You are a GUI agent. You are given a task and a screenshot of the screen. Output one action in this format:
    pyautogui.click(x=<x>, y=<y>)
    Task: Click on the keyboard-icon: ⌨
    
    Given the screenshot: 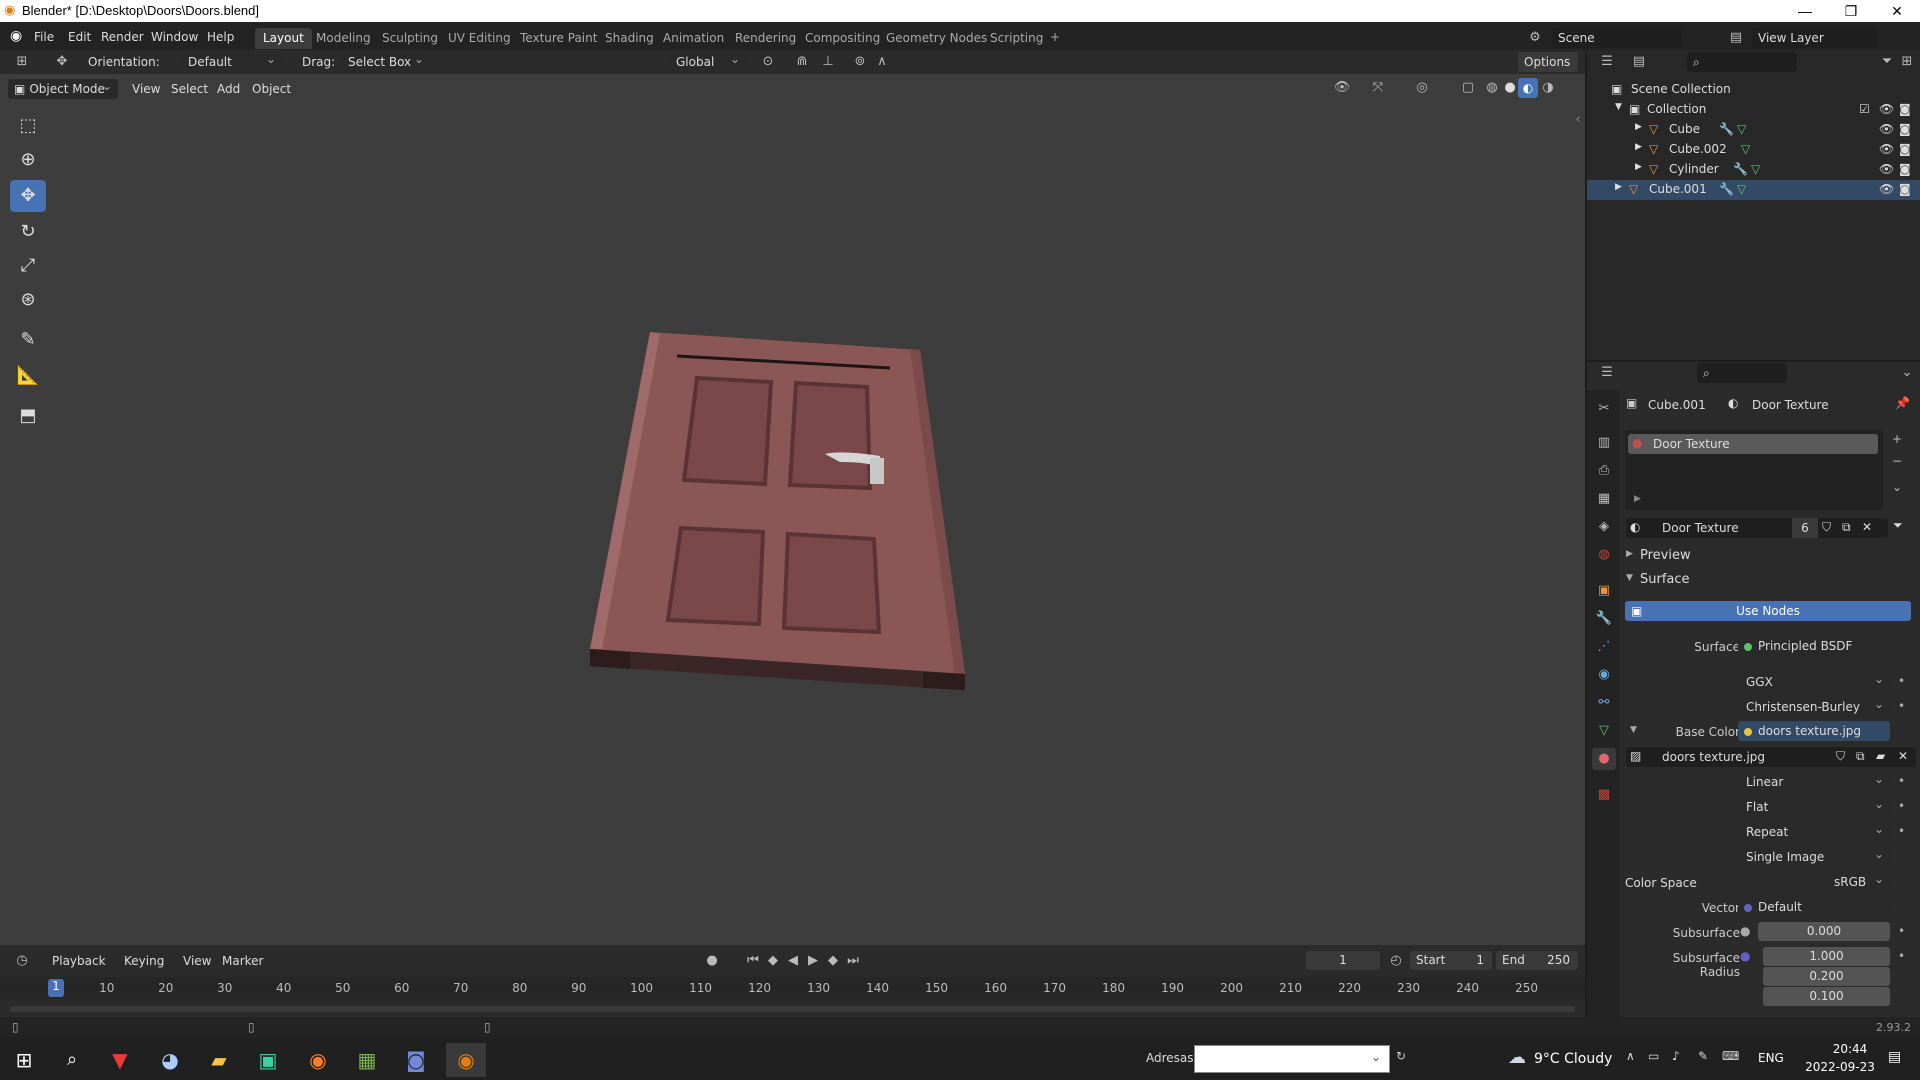 What is the action you would take?
    pyautogui.click(x=1730, y=1056)
    